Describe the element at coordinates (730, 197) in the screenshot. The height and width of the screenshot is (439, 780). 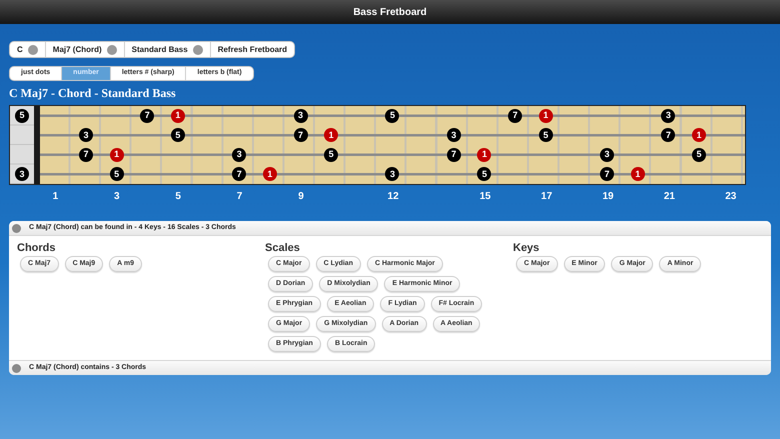
I see `fret-number: 23` at that location.